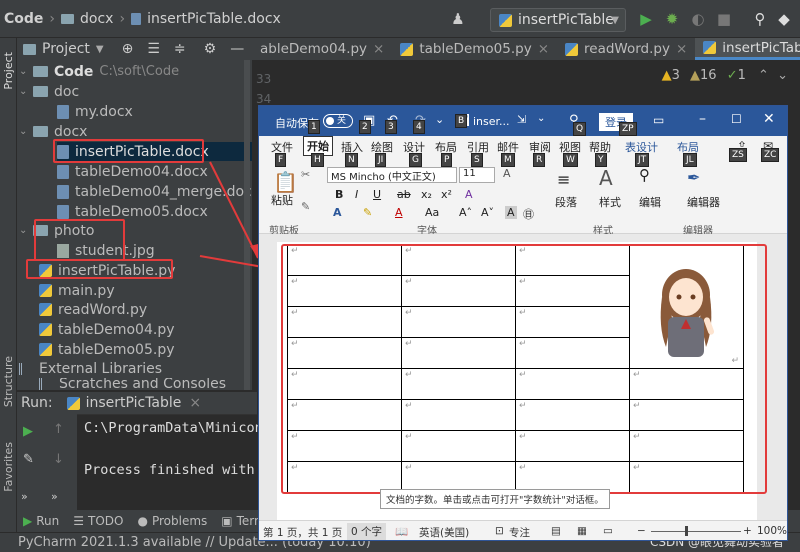 The width and height of the screenshot is (800, 552). I want to click on coverage-icon: ◐, so click(698, 19).